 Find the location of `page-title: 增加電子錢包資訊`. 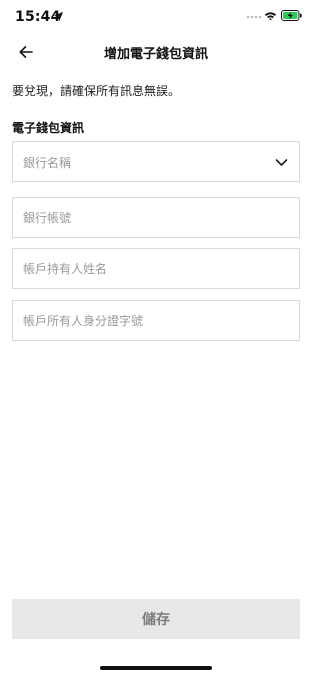

page-title: 增加電子錢包資訊 is located at coordinates (155, 54).